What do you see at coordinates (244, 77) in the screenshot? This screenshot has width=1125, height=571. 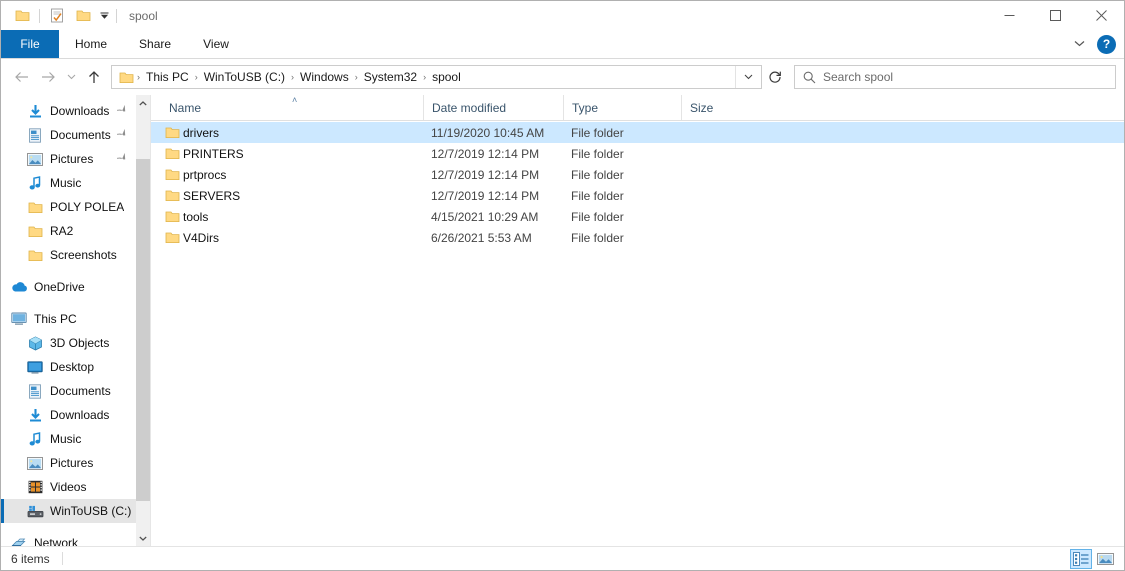 I see `breadcrumb-item-wintousb-c: WinToUSB (C:)` at bounding box center [244, 77].